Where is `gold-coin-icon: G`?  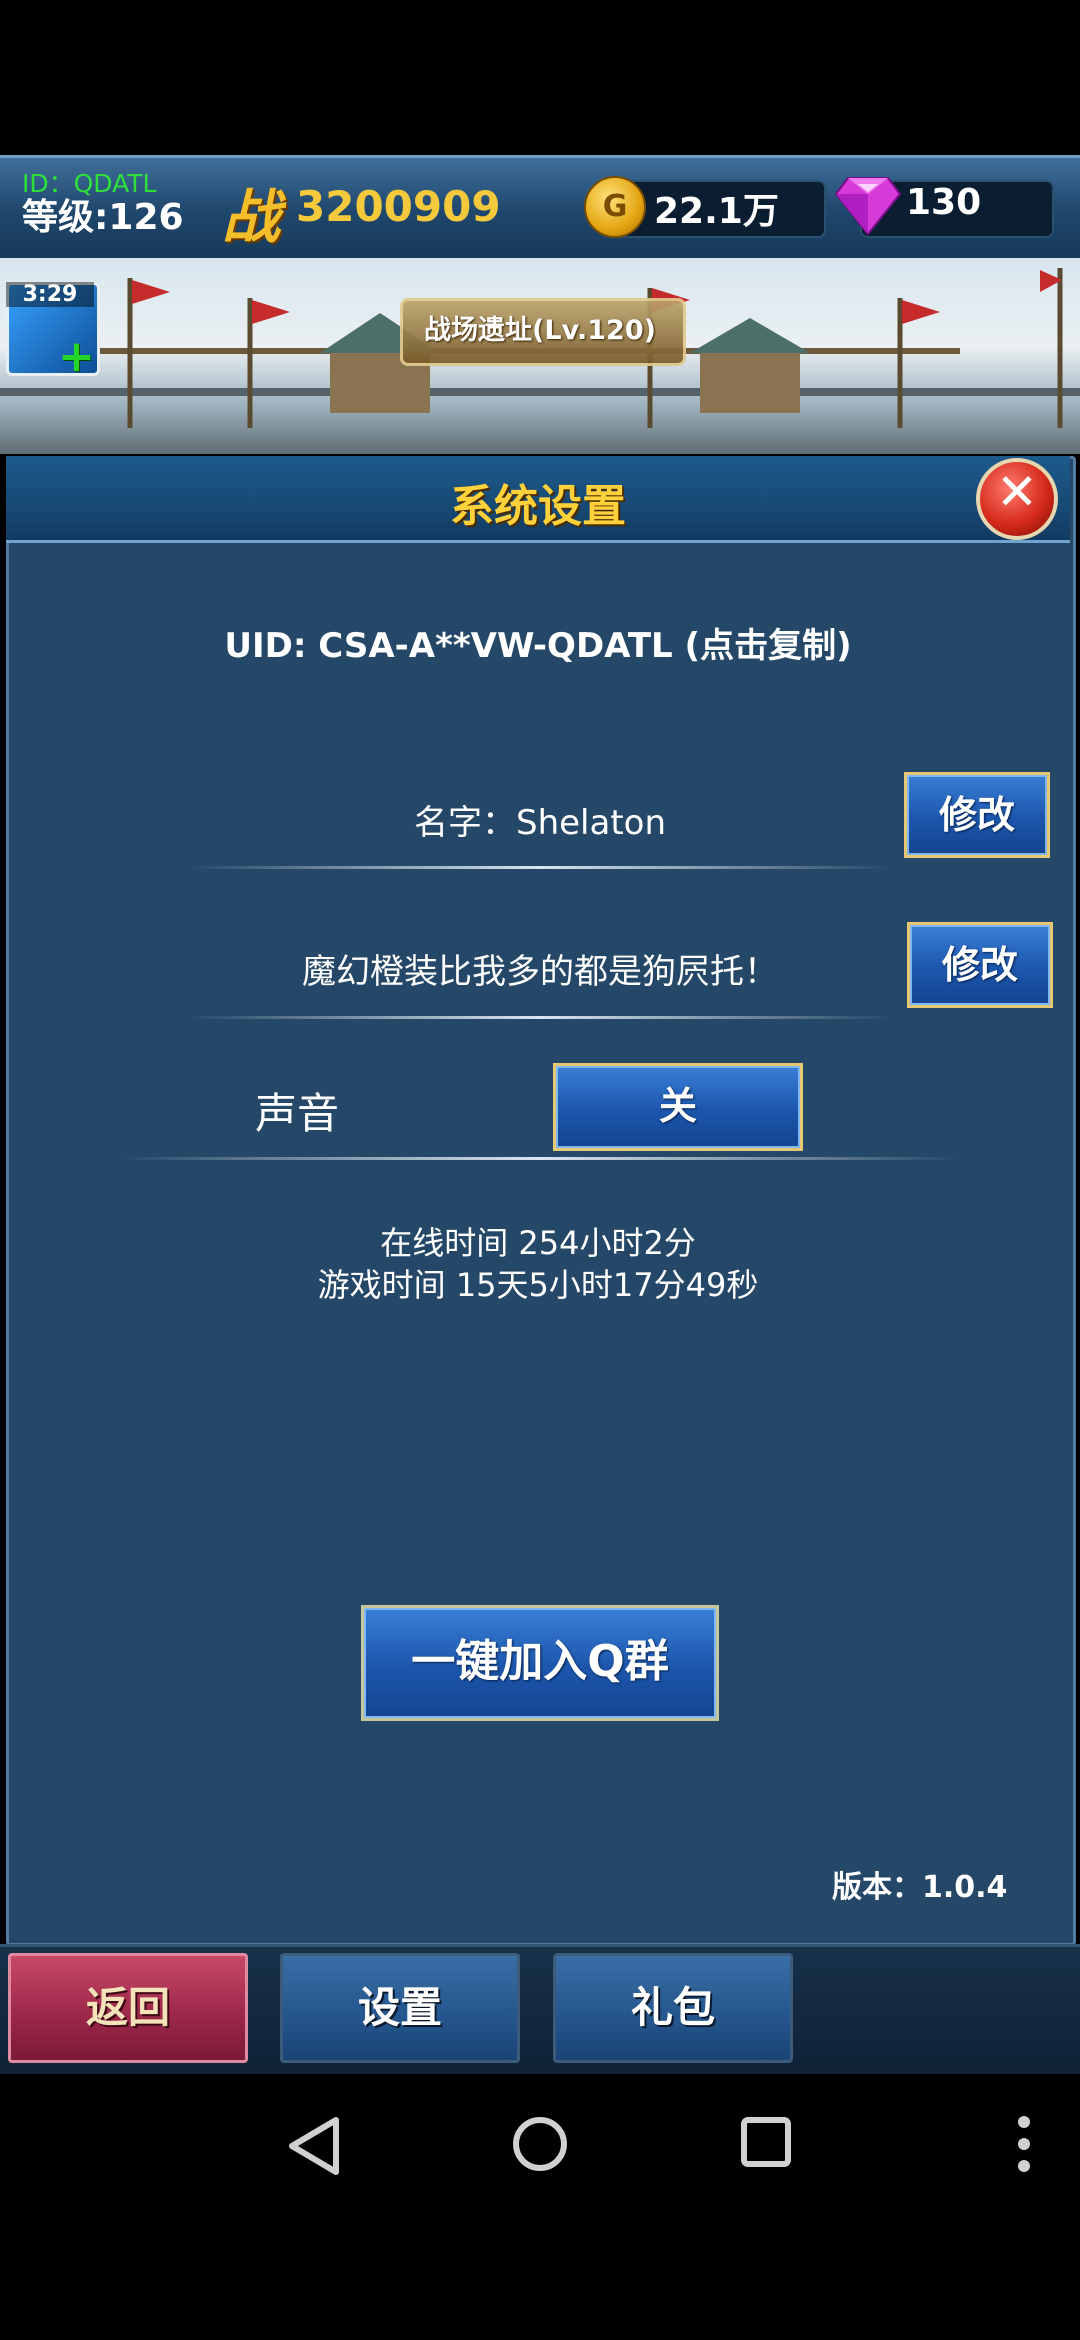
gold-coin-icon: G is located at coordinates (615, 207).